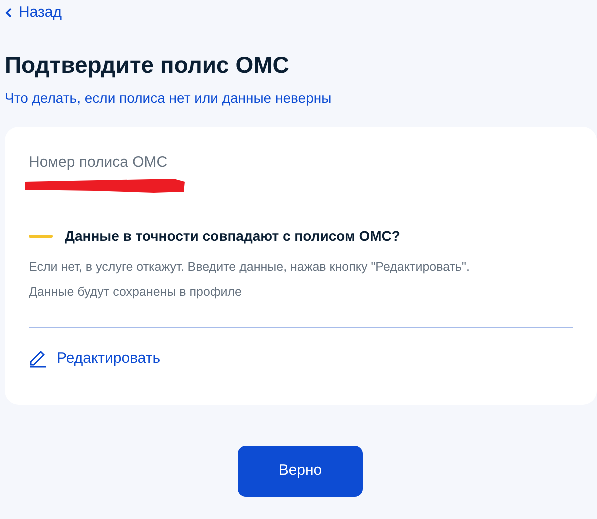 The height and width of the screenshot is (519, 597). I want to click on back-link: Назад, so click(33, 13).